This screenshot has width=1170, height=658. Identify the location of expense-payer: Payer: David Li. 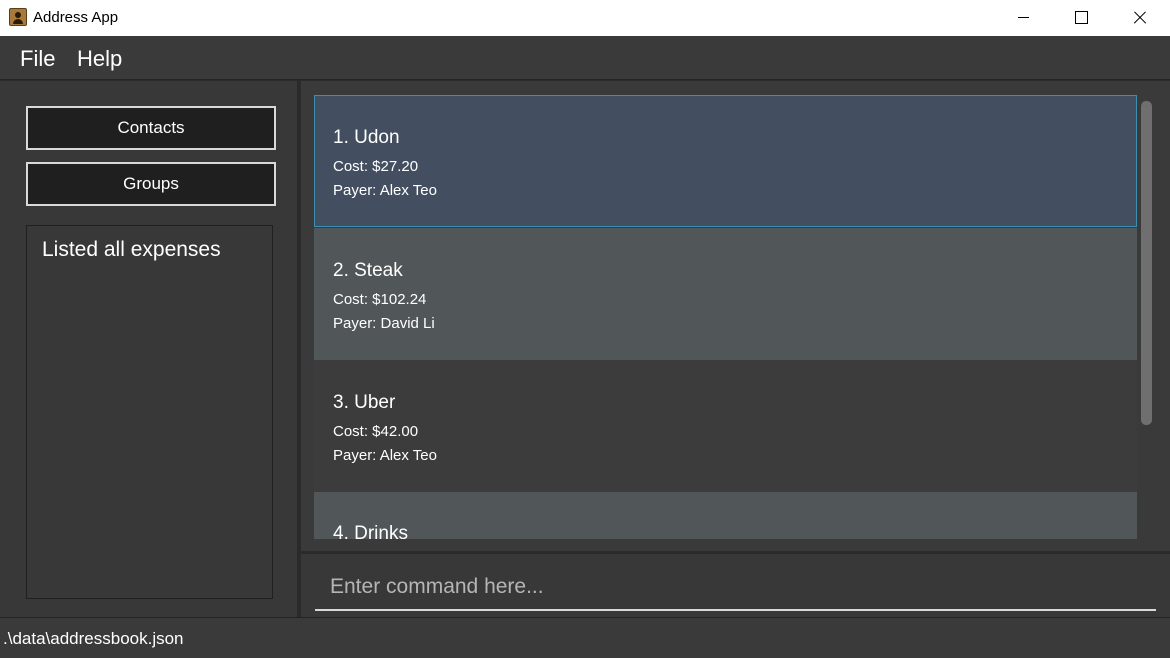
(384, 323).